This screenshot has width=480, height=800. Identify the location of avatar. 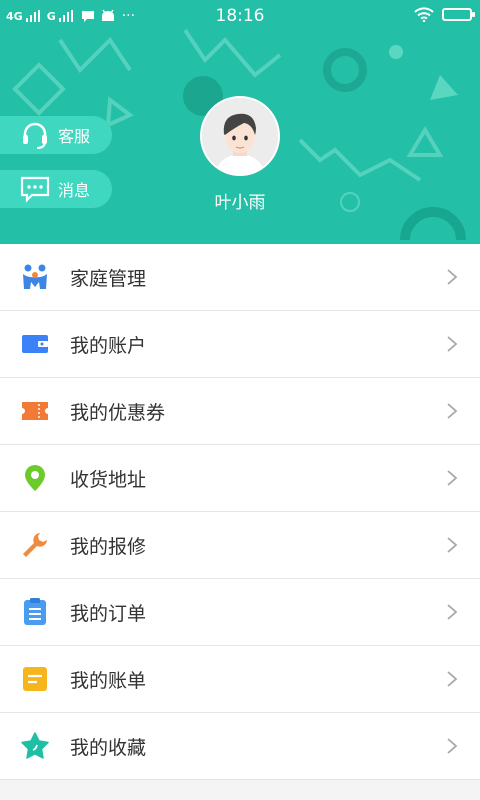
(240, 136).